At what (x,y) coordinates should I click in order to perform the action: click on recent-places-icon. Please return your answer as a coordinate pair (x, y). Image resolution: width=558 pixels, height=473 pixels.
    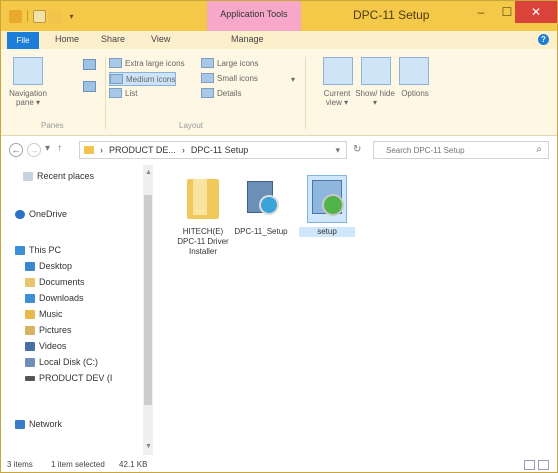
    Looking at the image, I should click on (28, 176).